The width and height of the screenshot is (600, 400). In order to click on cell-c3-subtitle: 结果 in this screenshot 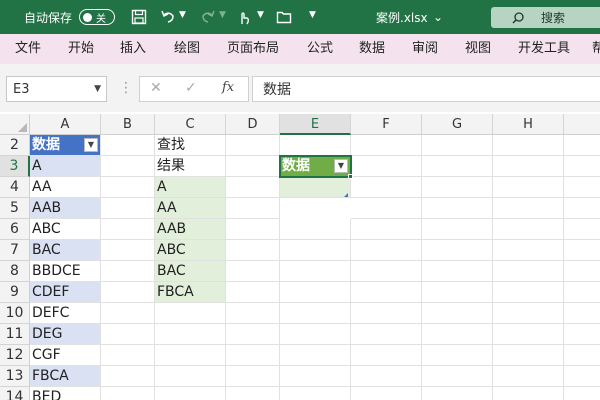, I will do `click(190, 166)`.